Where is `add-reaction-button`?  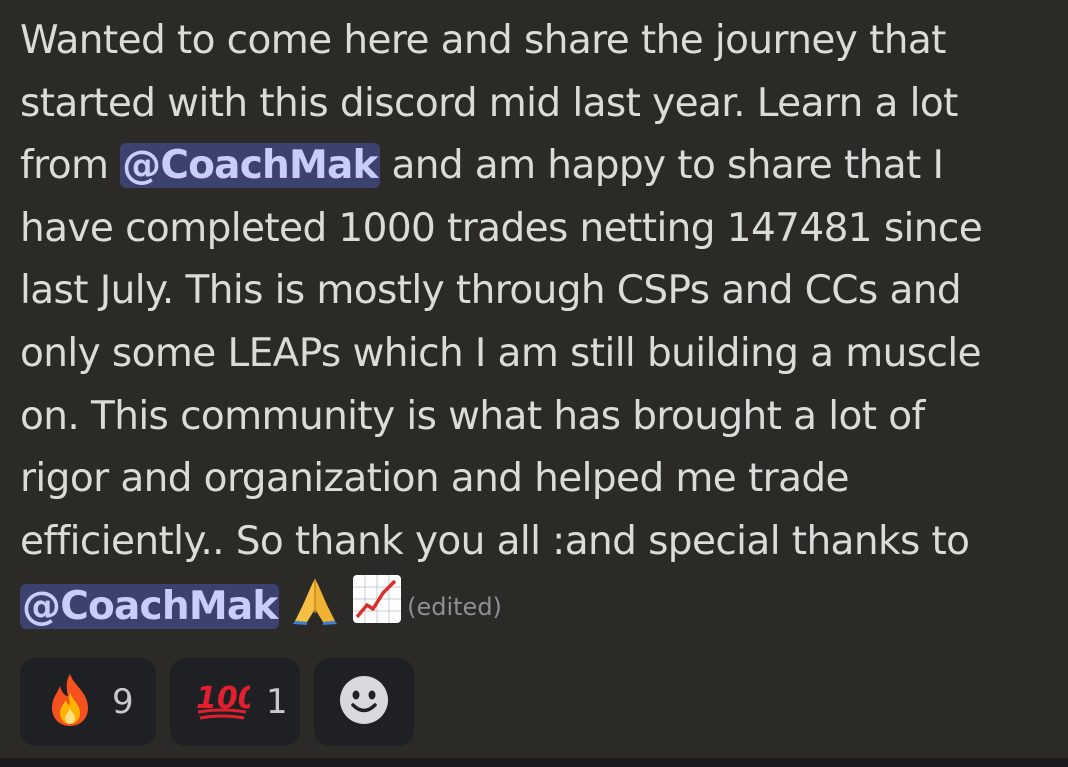 add-reaction-button is located at coordinates (364, 702).